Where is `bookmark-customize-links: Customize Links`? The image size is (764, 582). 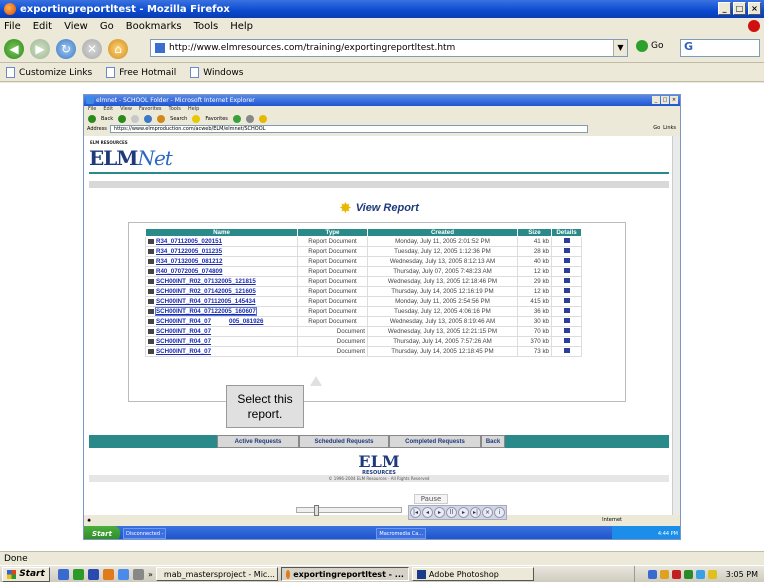
bookmark-customize-links: Customize Links is located at coordinates (49, 72).